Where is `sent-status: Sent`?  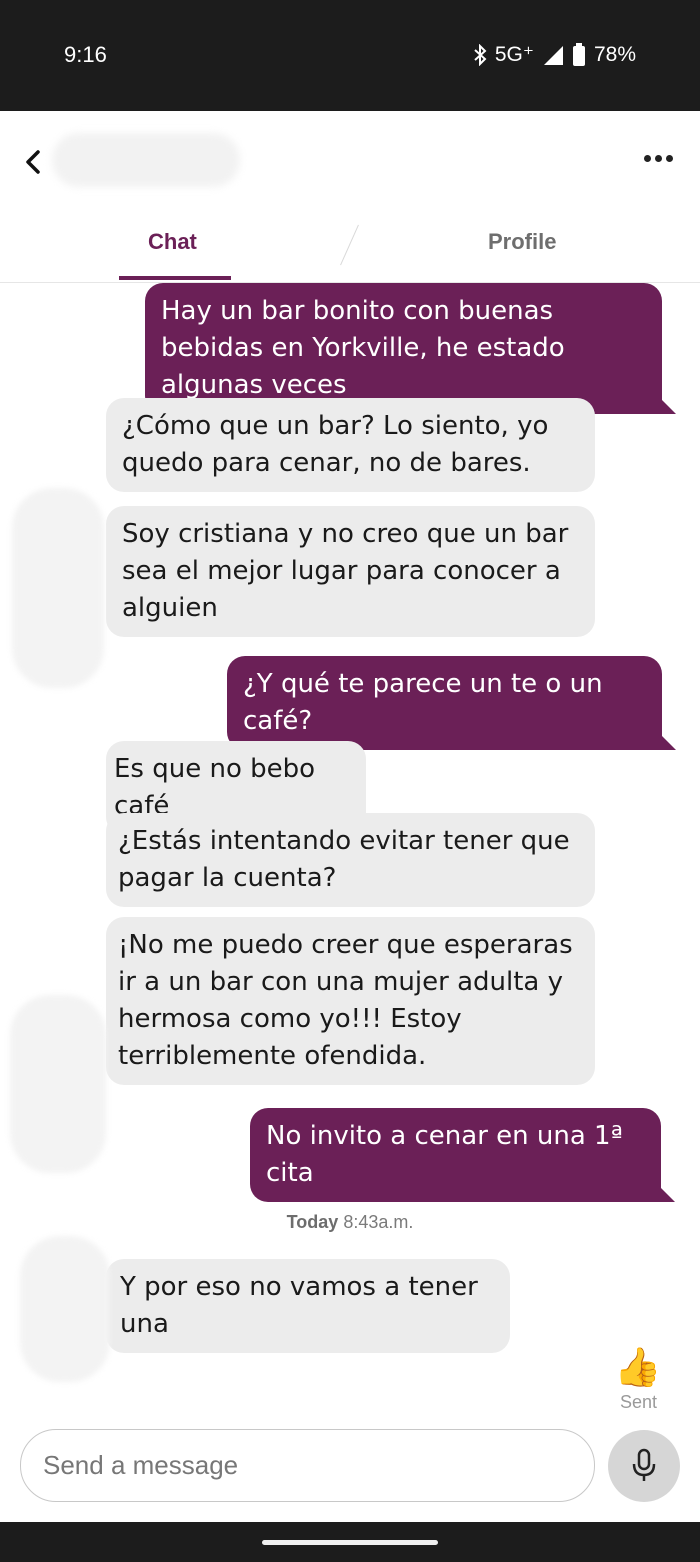 sent-status: Sent is located at coordinates (639, 1402).